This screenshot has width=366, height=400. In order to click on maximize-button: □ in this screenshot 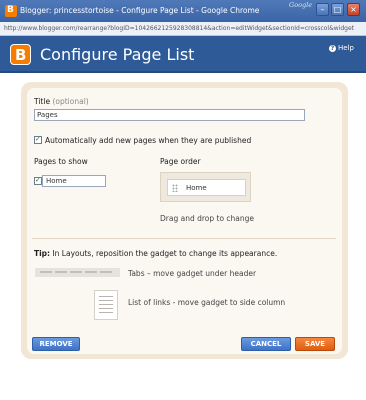, I will do `click(337, 9)`.